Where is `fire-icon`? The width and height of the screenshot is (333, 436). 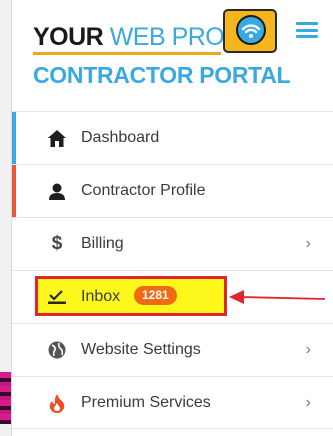 fire-icon is located at coordinates (57, 403).